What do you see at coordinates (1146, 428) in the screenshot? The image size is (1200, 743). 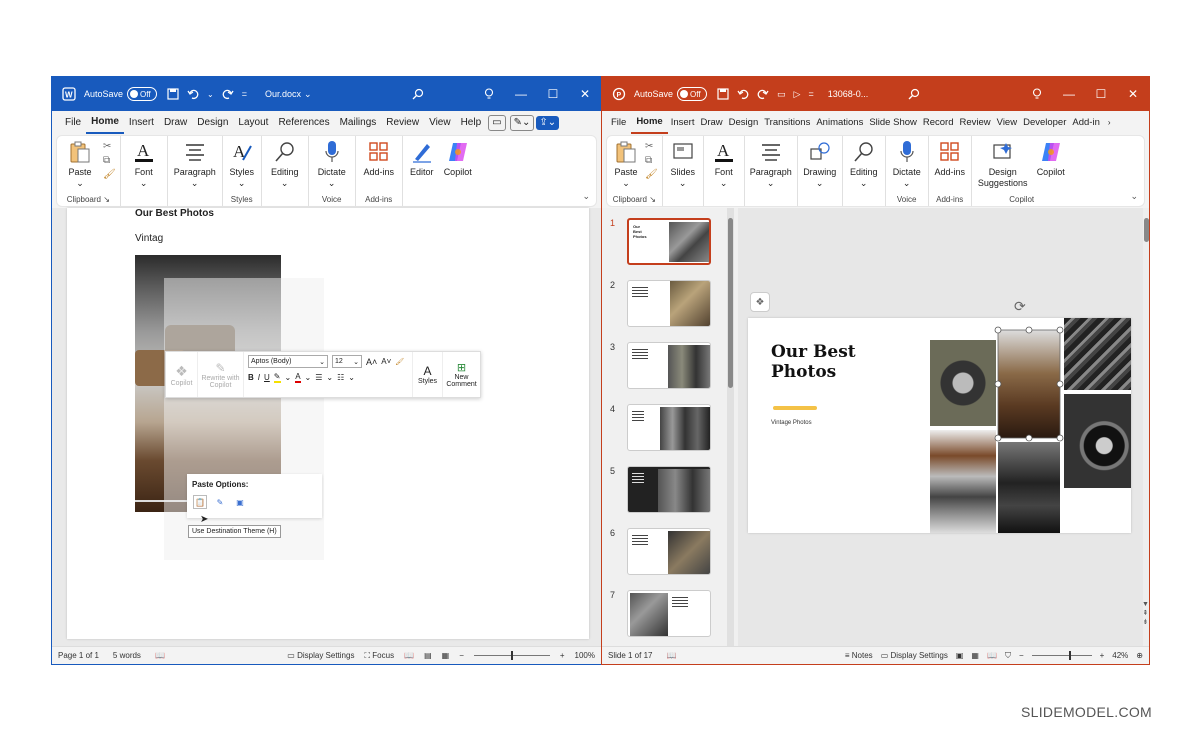 I see `slide-scrollbar` at bounding box center [1146, 428].